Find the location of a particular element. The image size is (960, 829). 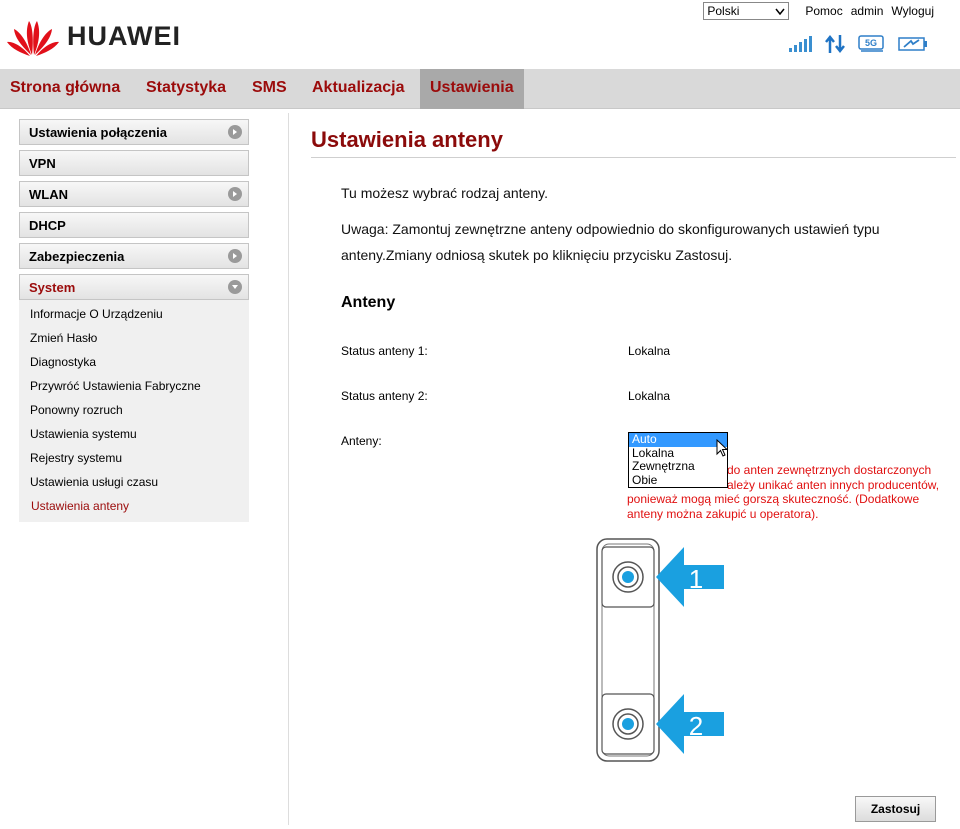

svg-text: 5G is located at coordinates (871, 43).